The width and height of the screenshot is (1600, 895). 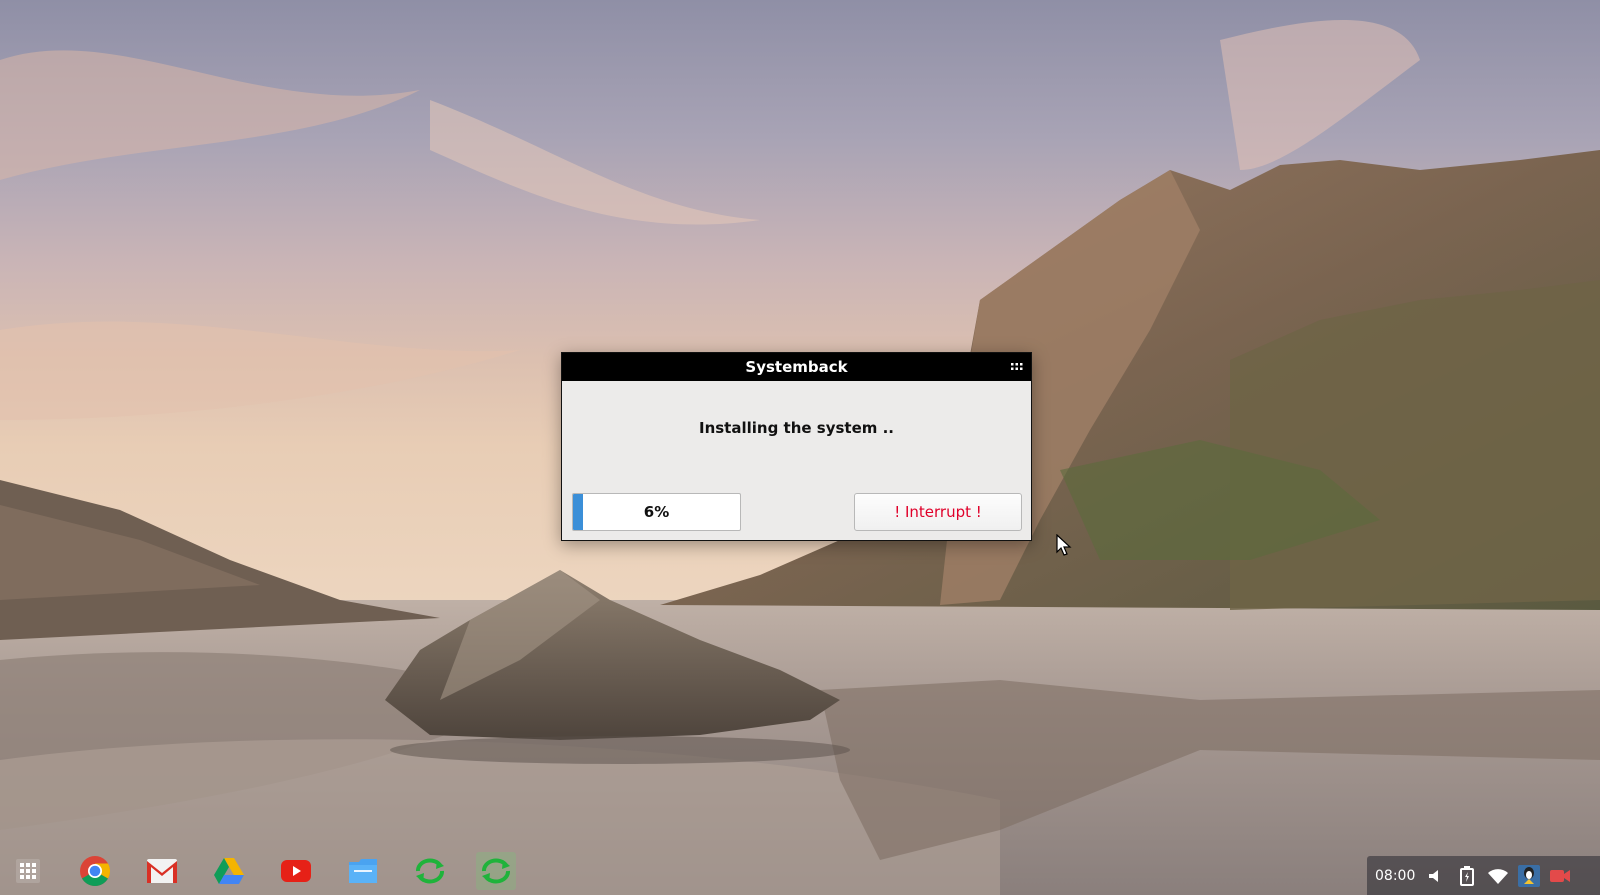 What do you see at coordinates (95, 871) in the screenshot?
I see `chrome-icon` at bounding box center [95, 871].